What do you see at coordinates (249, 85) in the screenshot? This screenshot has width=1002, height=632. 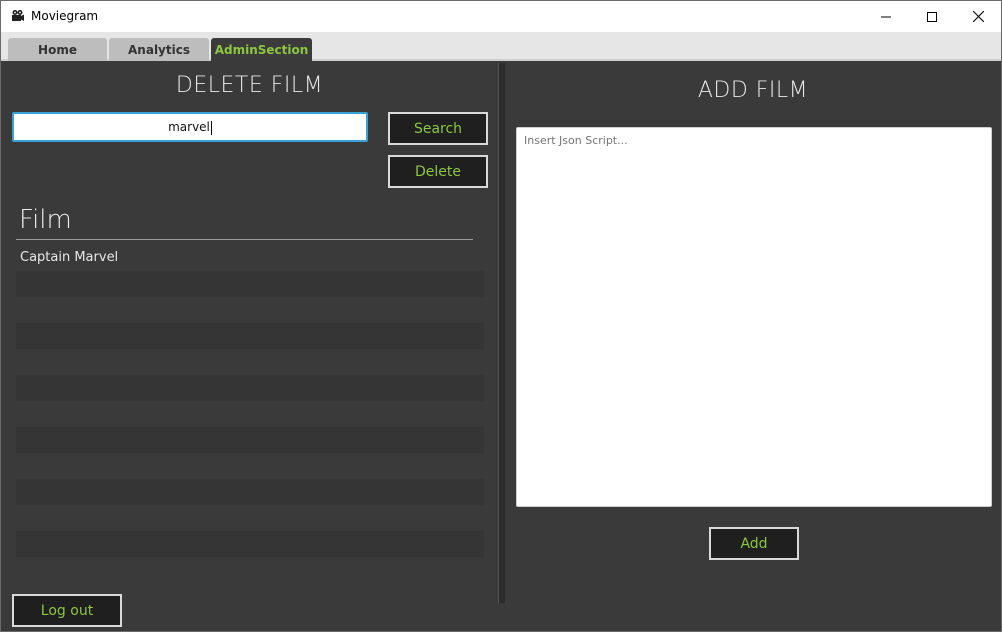 I see `delete-film-heading: DELETE FILM` at bounding box center [249, 85].